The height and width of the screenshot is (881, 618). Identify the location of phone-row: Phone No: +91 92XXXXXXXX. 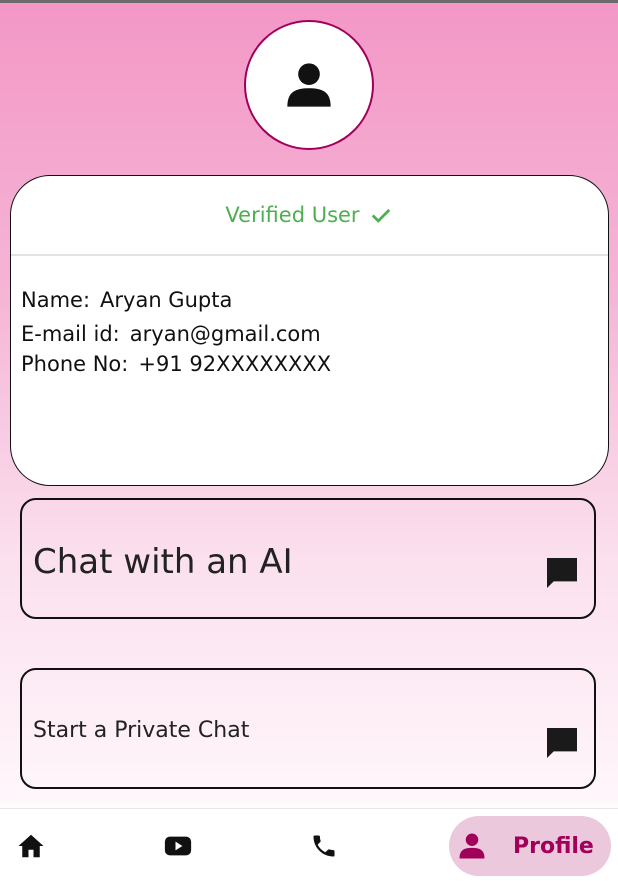
(314, 364).